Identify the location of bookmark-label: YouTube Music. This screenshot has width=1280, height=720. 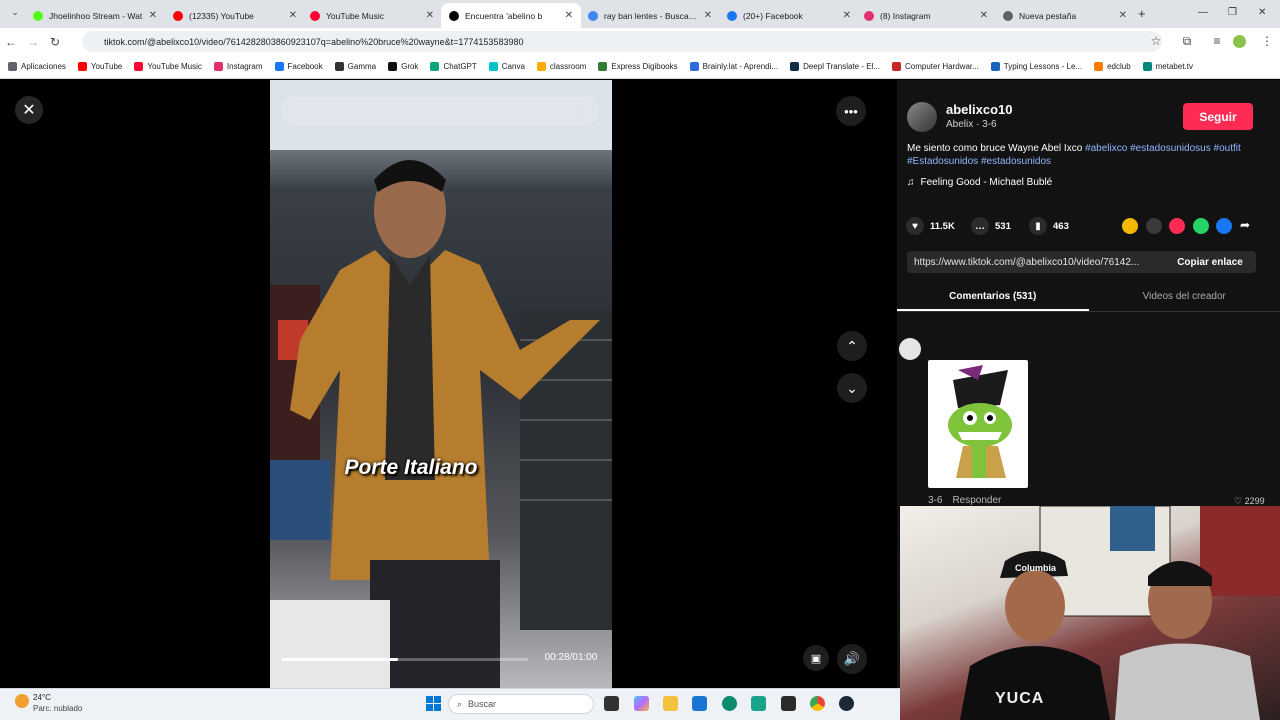
(174, 66).